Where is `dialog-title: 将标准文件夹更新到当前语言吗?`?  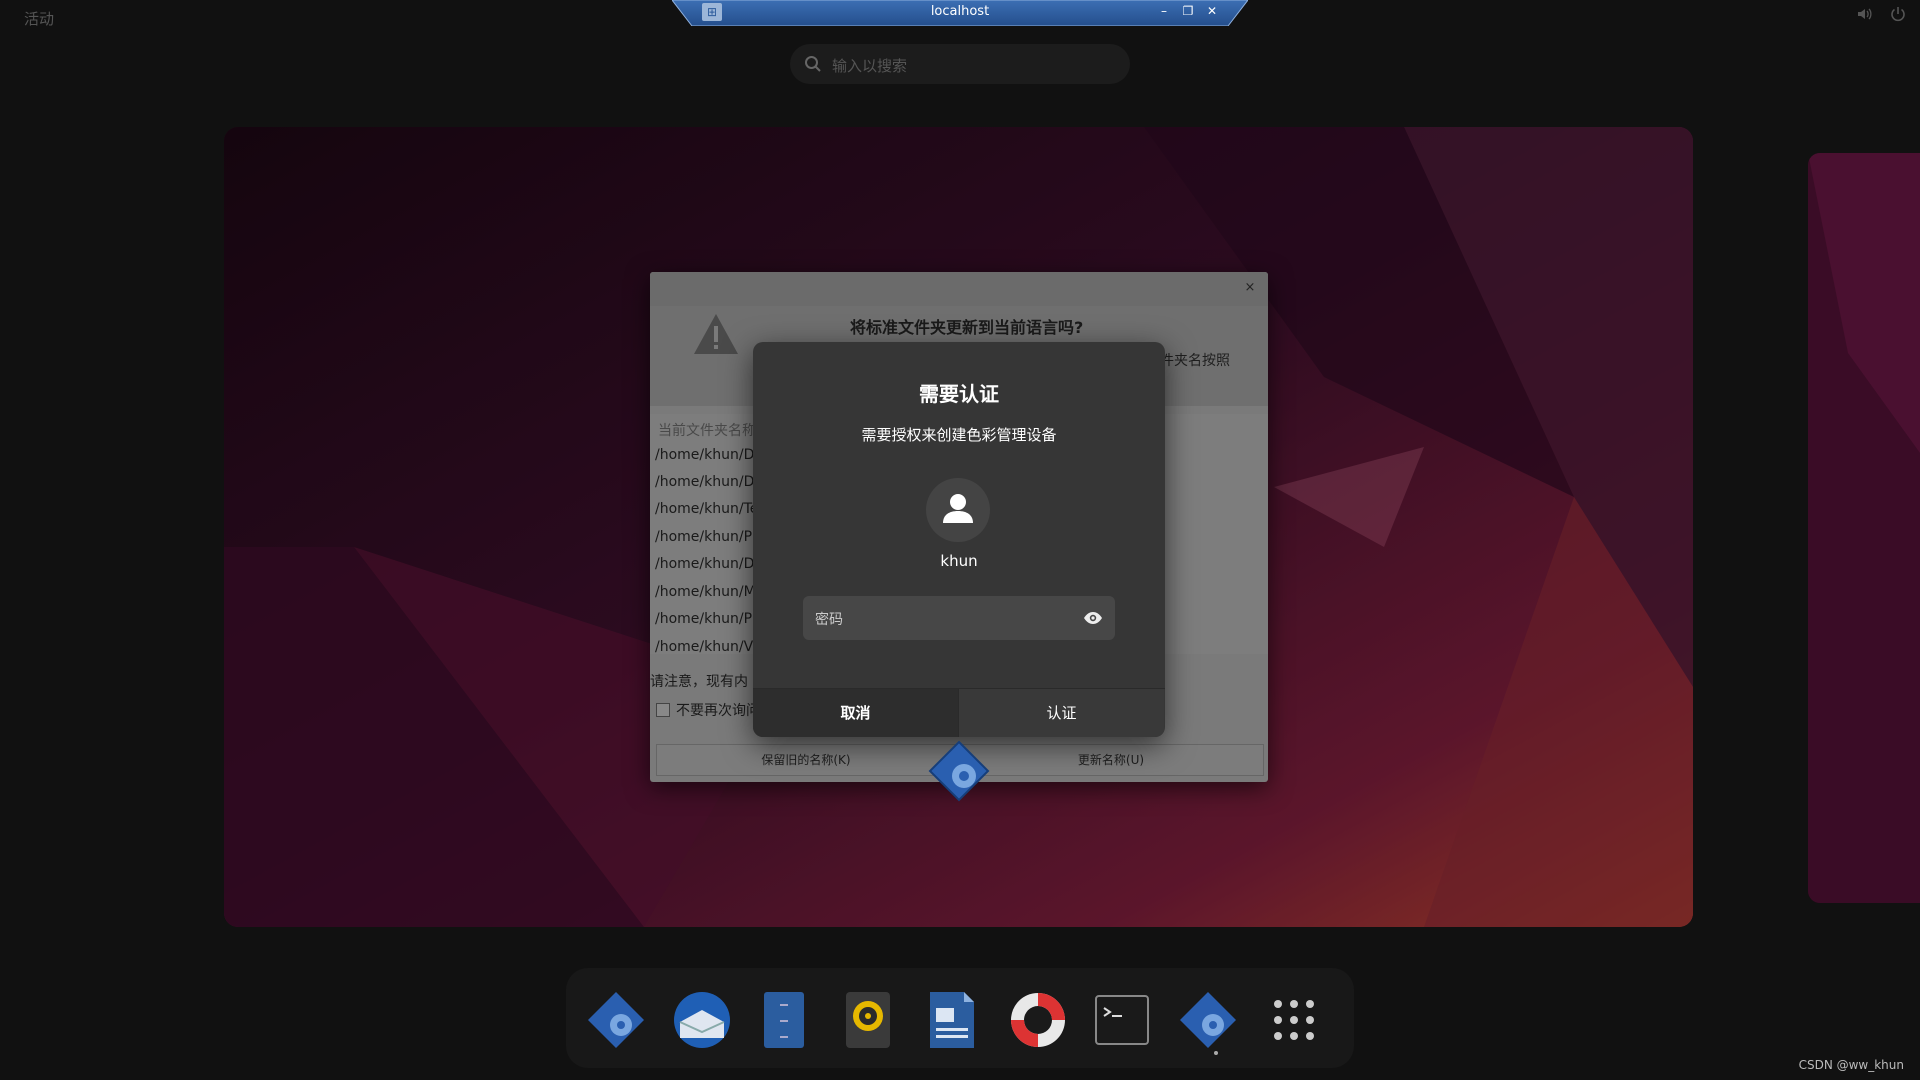
dialog-title: 将标准文件夹更新到当前语言吗? is located at coordinates (967, 327).